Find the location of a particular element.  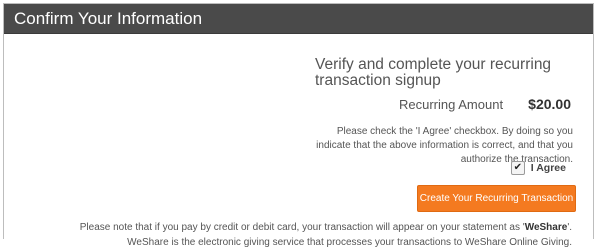

amount-row: Recurring Amount $20.00 is located at coordinates (485, 104).